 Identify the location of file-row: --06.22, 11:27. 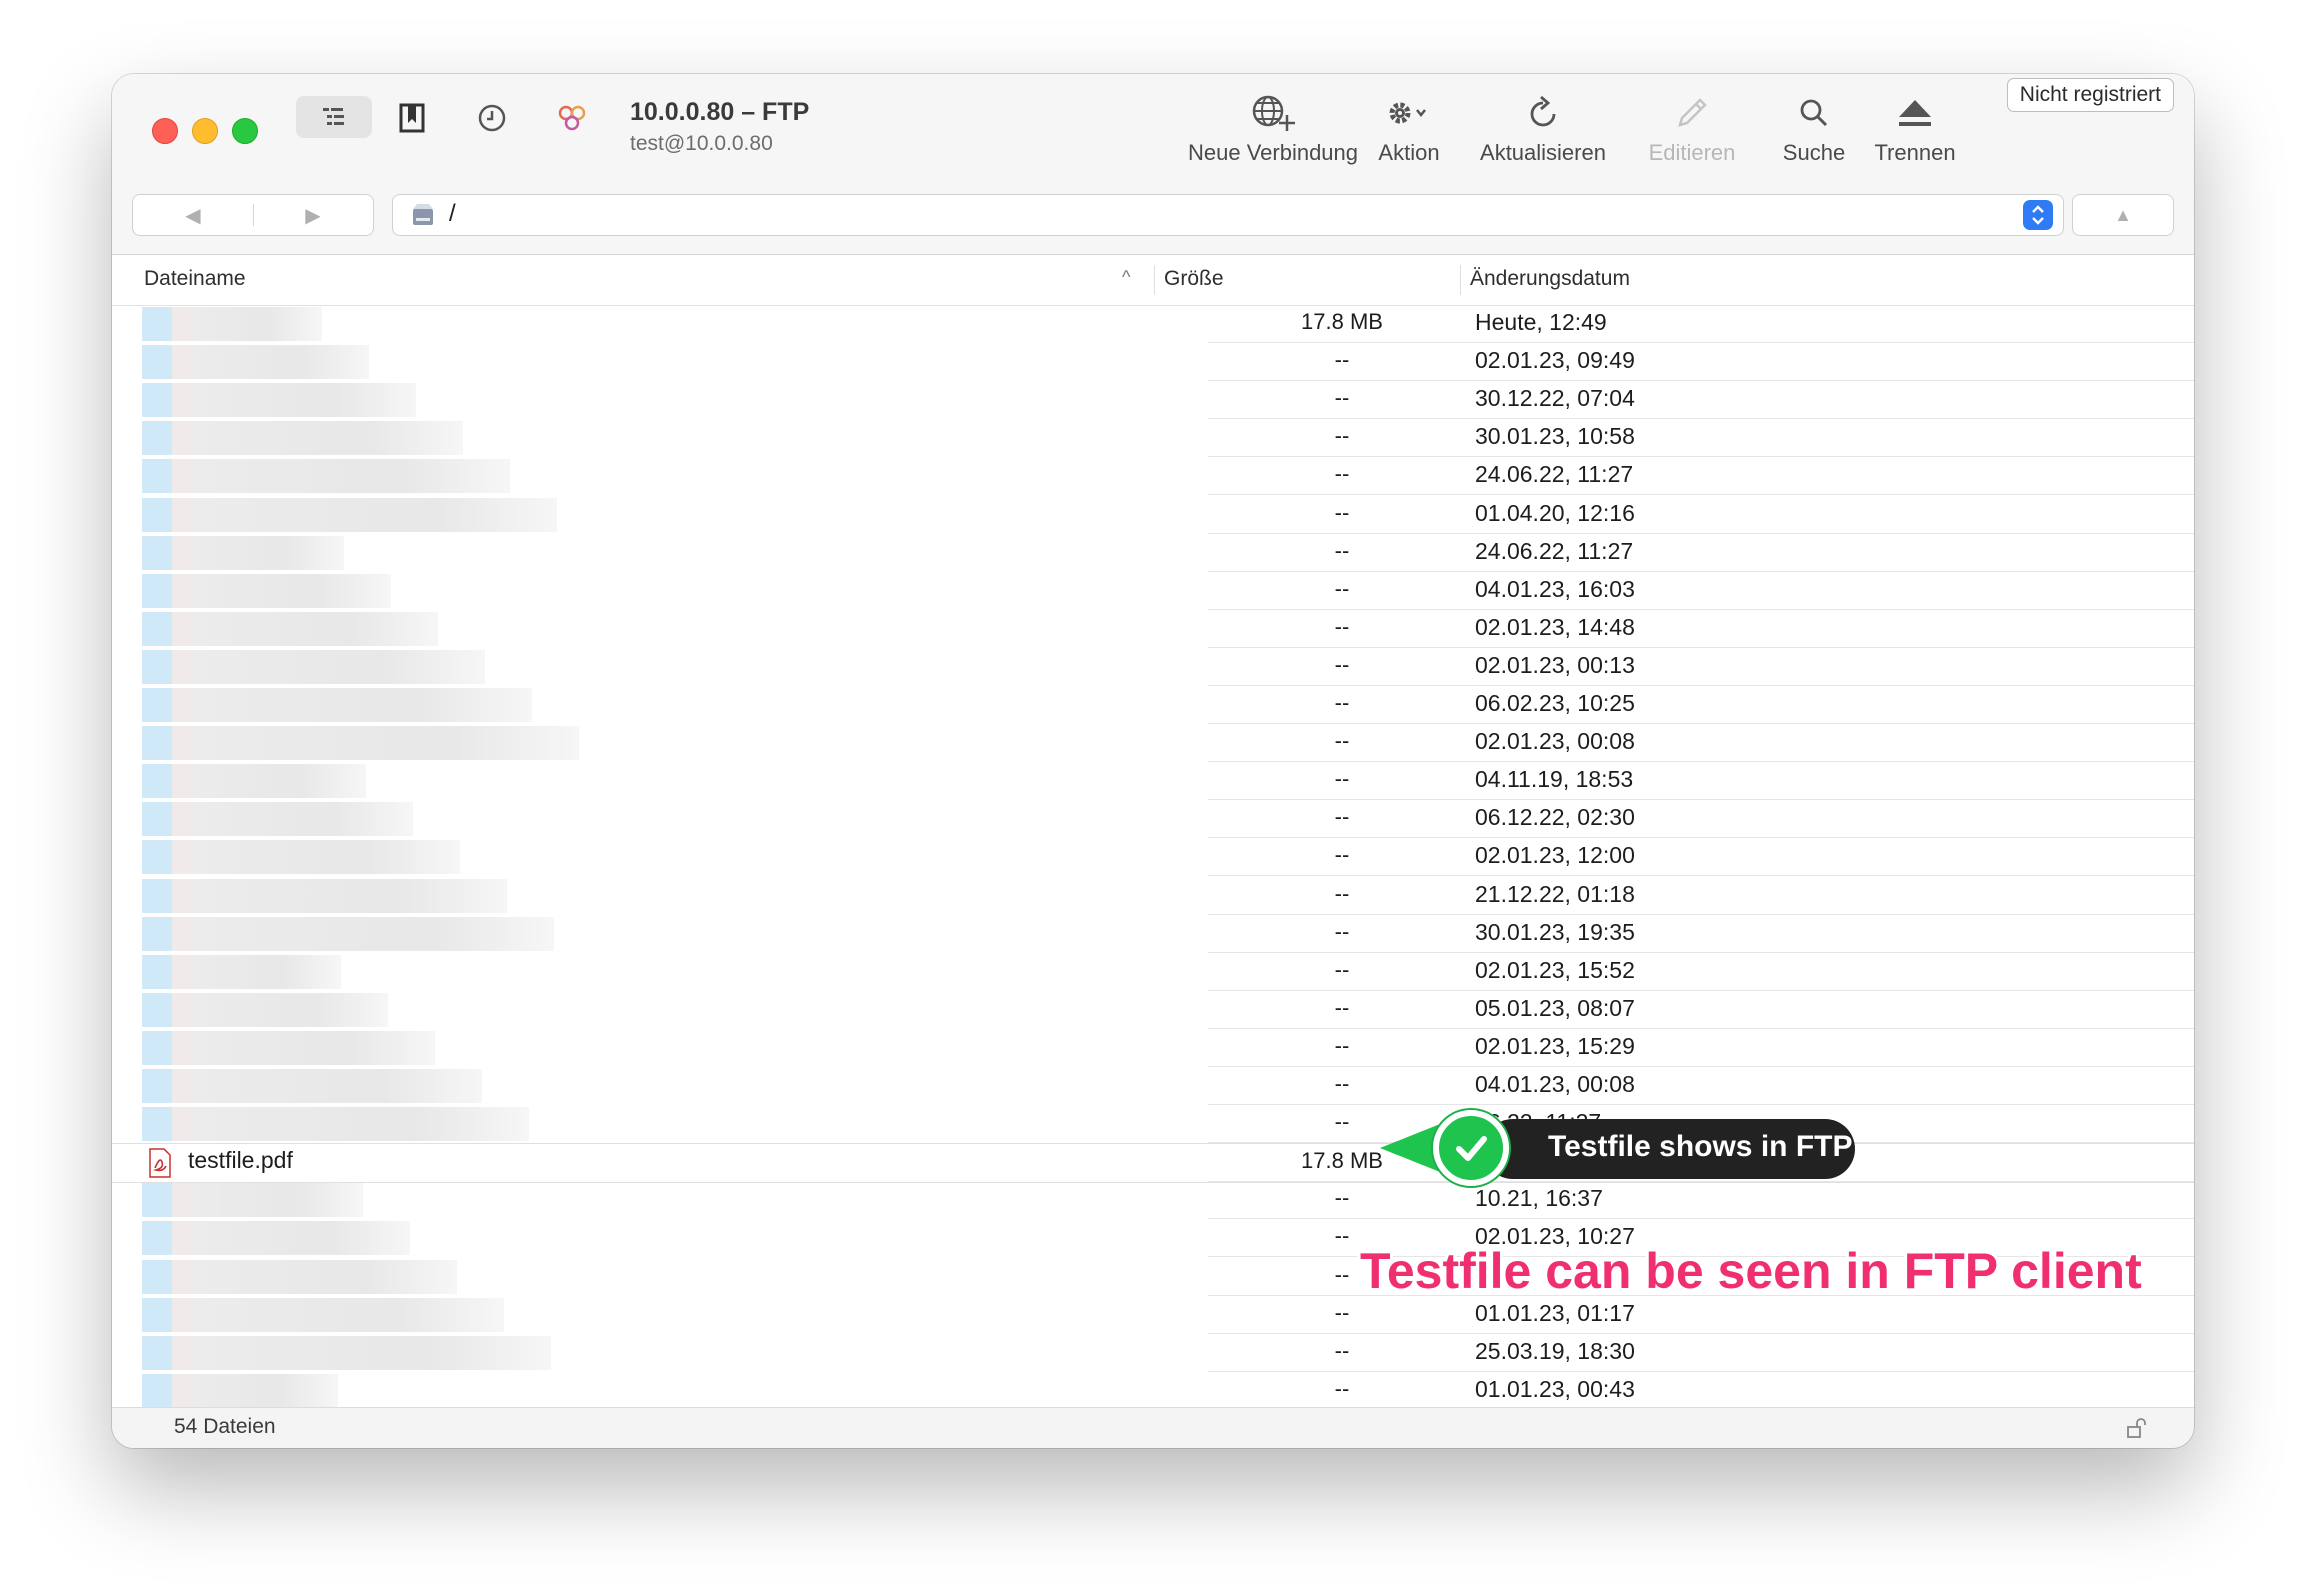
(1153, 1124).